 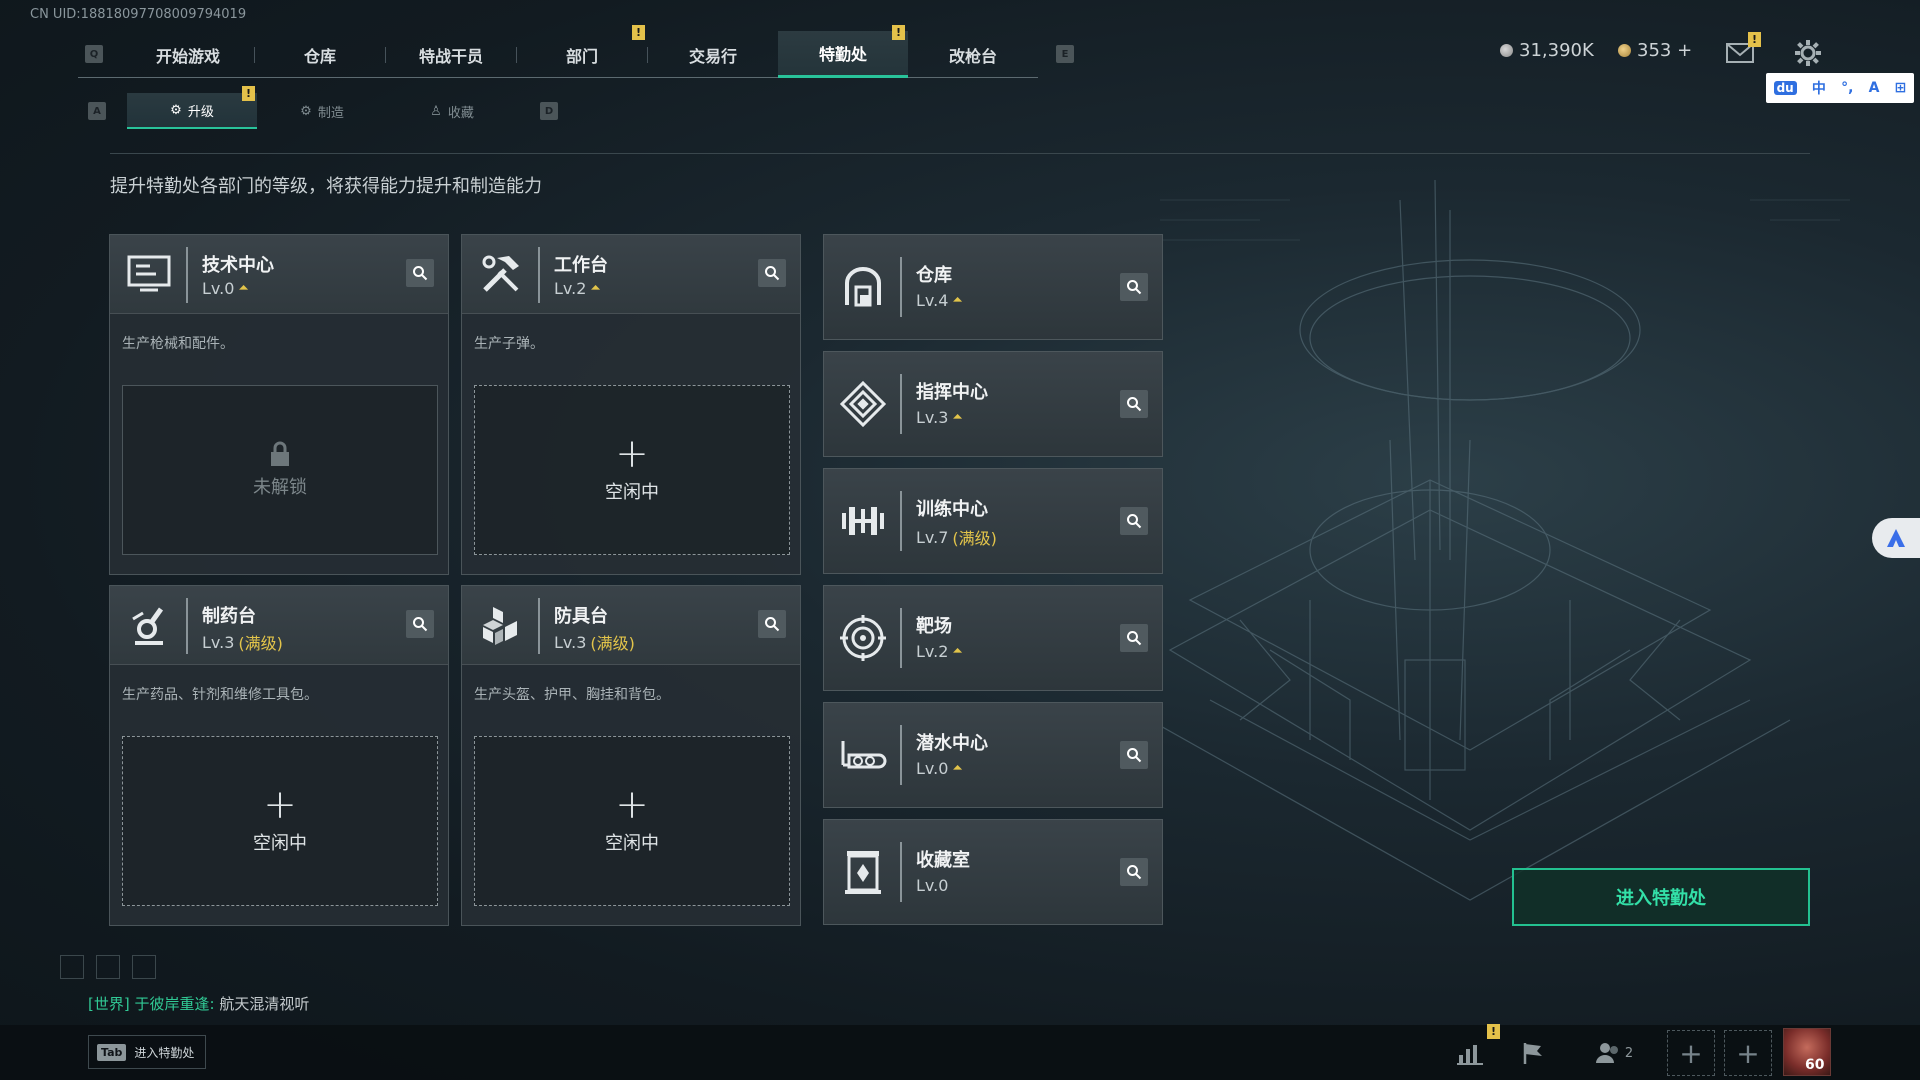 I want to click on card-header: 技术中心 Lv.0 ⏶, so click(x=279, y=274).